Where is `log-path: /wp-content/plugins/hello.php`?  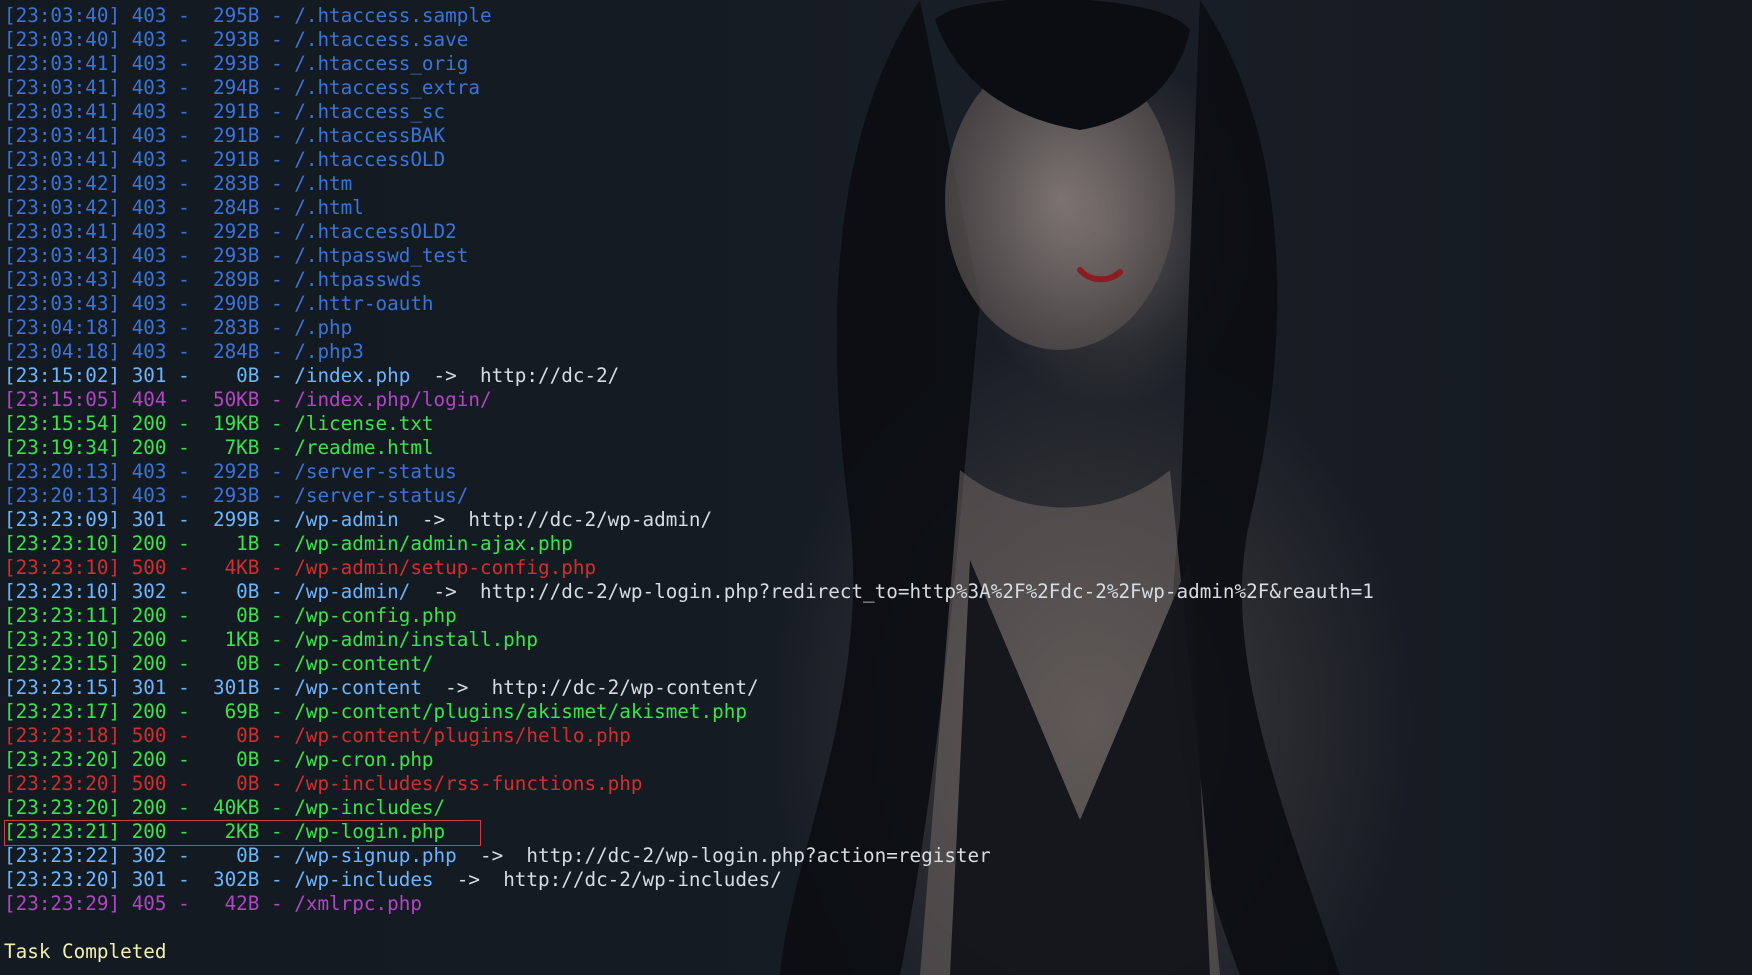 log-path: /wp-content/plugins/hello.php is located at coordinates (462, 735).